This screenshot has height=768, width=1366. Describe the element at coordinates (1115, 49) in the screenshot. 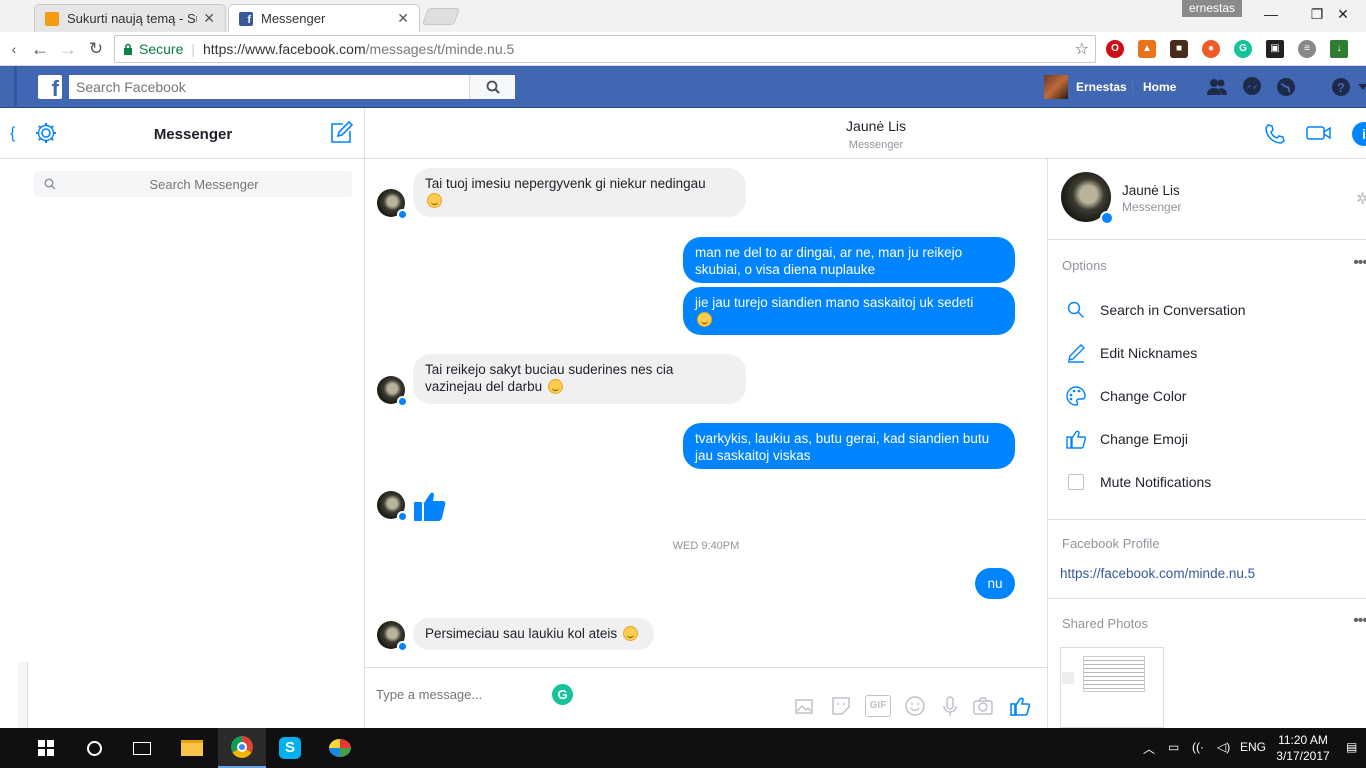

I see `opera-extension-icon: O` at that location.